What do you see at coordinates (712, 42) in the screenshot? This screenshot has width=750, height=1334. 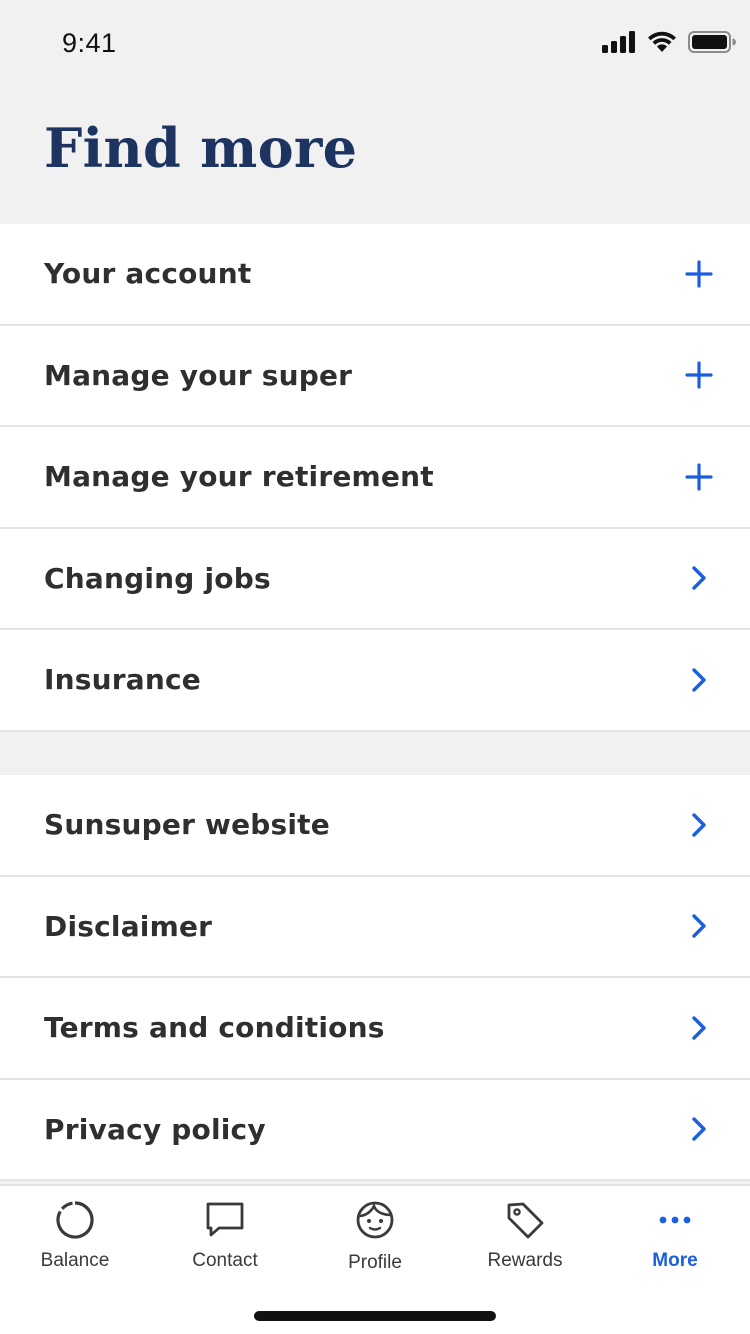 I see `battery-icon` at bounding box center [712, 42].